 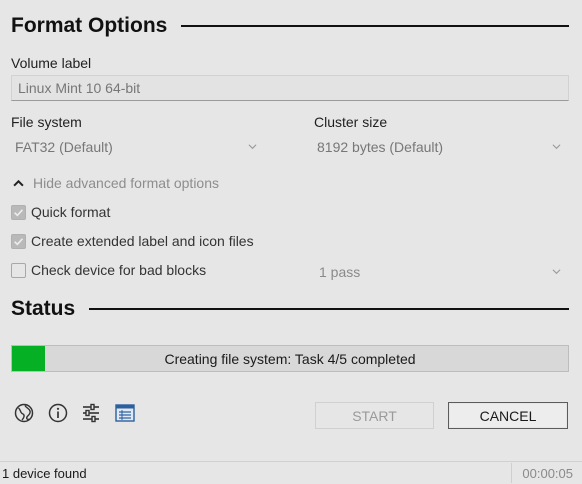 What do you see at coordinates (18, 270) in the screenshot?
I see `bad-blocks-checkbox` at bounding box center [18, 270].